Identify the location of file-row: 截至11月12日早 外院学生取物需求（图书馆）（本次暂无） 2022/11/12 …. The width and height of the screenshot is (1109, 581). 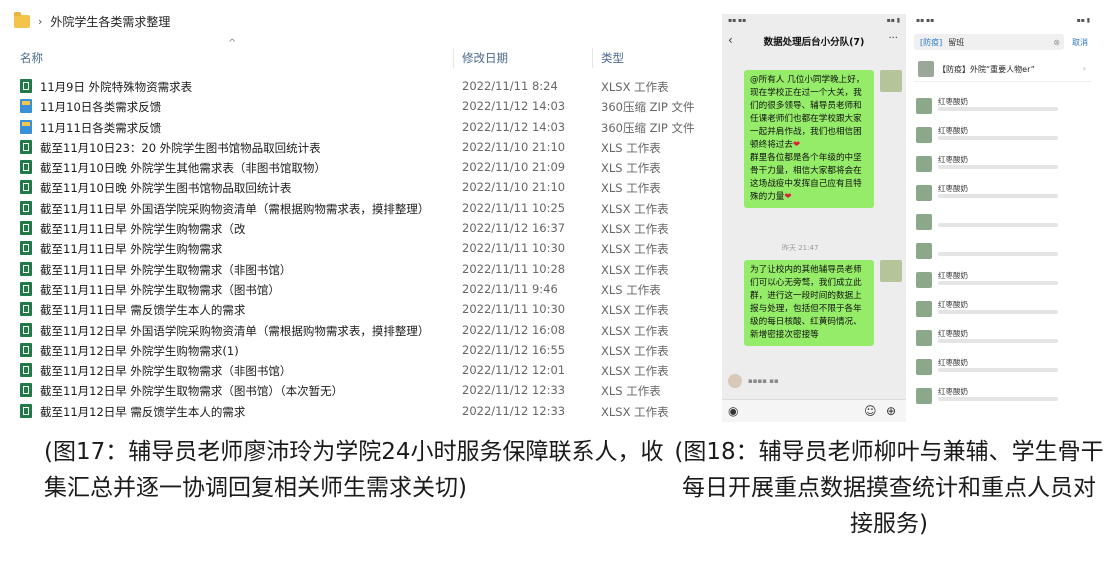
(356, 390).